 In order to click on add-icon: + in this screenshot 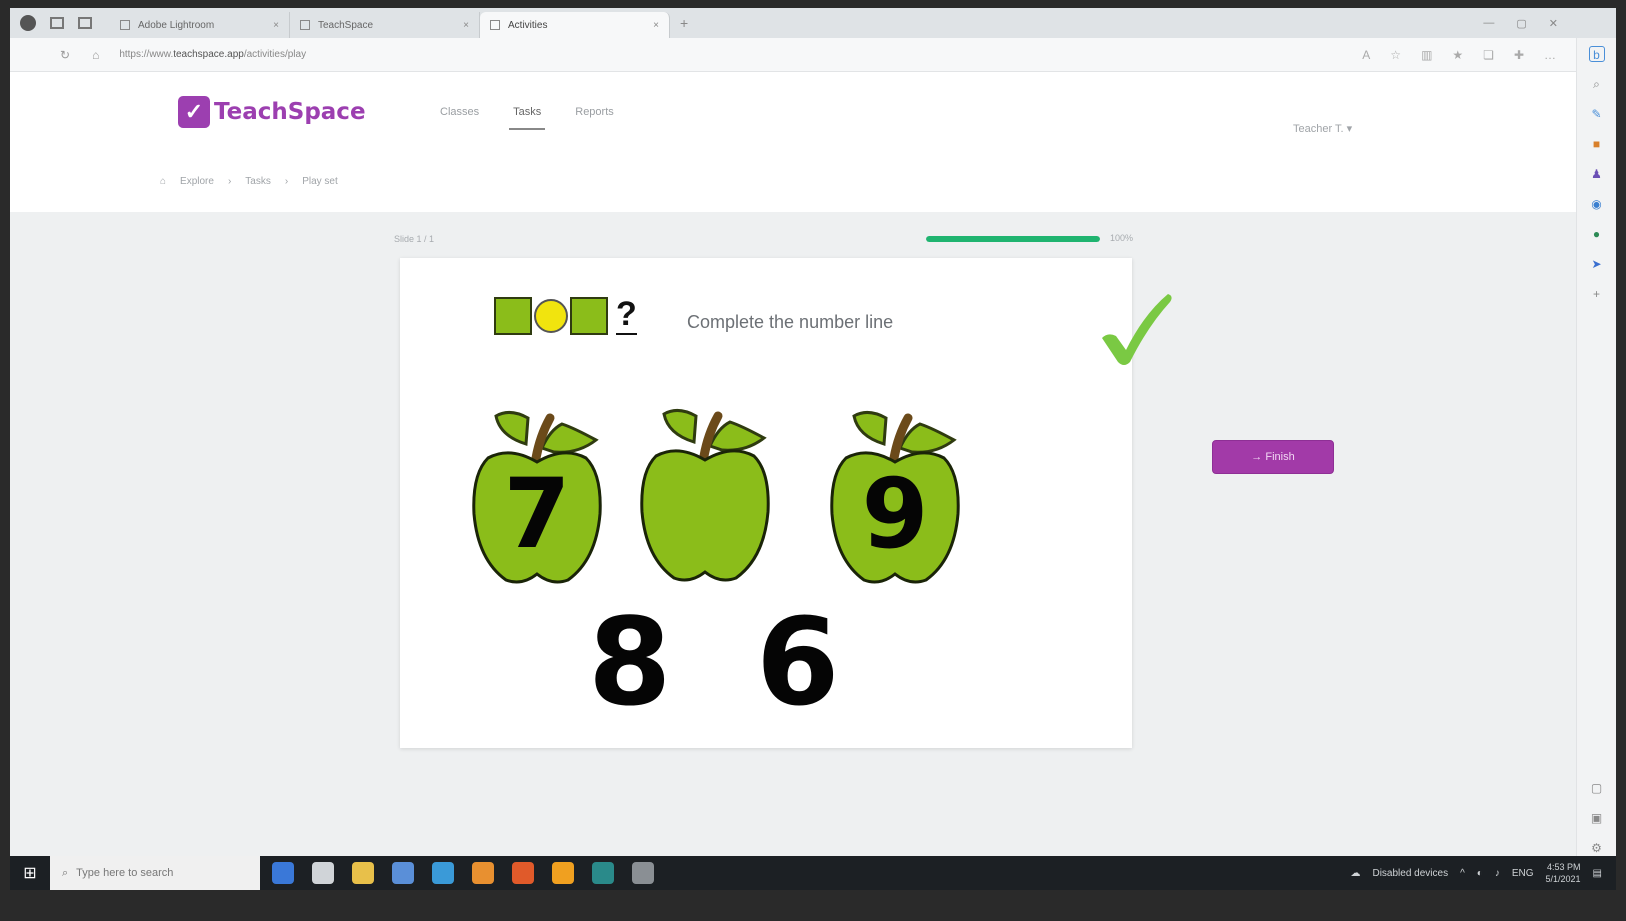, I will do `click(1597, 294)`.